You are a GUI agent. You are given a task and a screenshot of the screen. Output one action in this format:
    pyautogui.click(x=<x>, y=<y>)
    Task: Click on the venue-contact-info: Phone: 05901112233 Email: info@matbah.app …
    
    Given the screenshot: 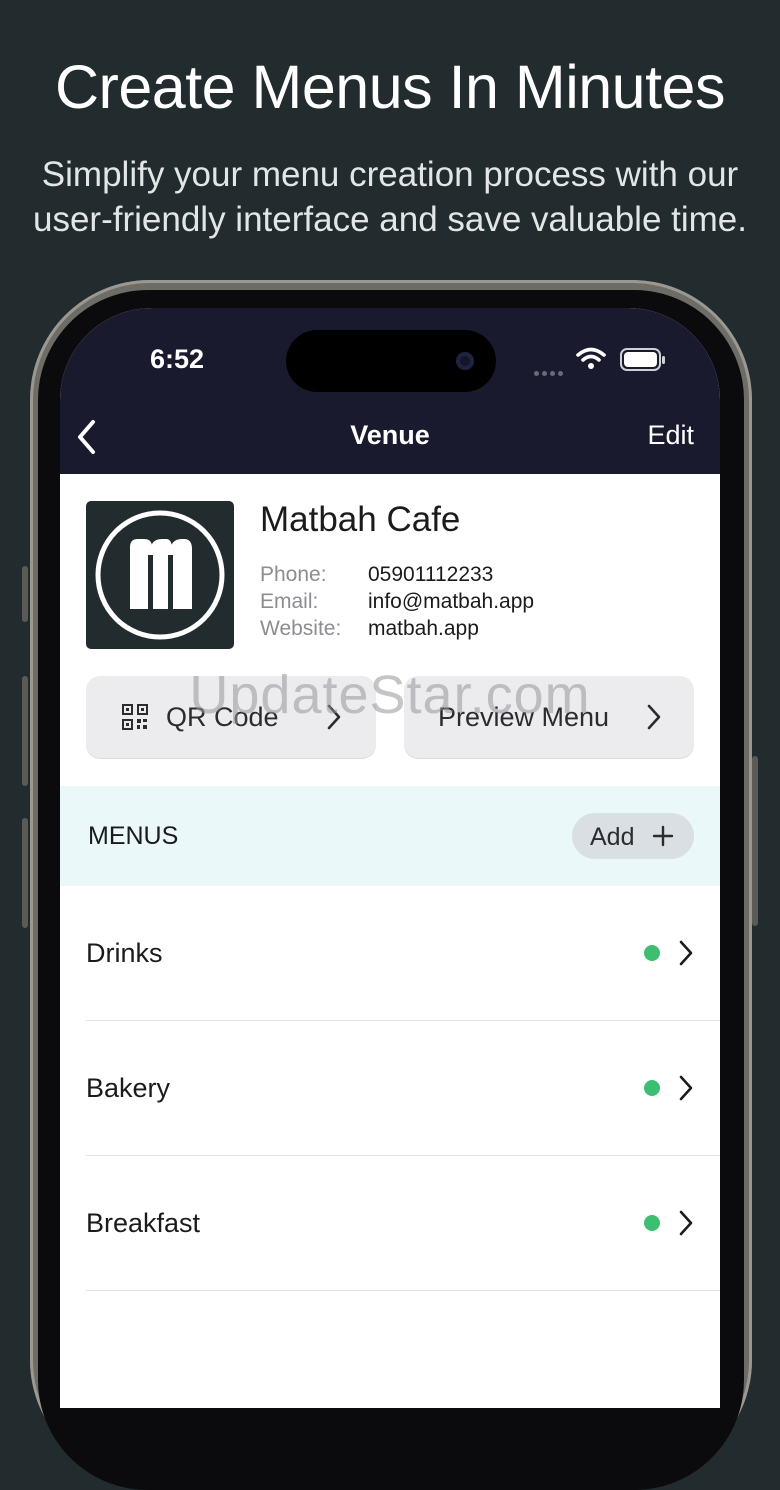 What is the action you would take?
    pyautogui.click(x=397, y=601)
    